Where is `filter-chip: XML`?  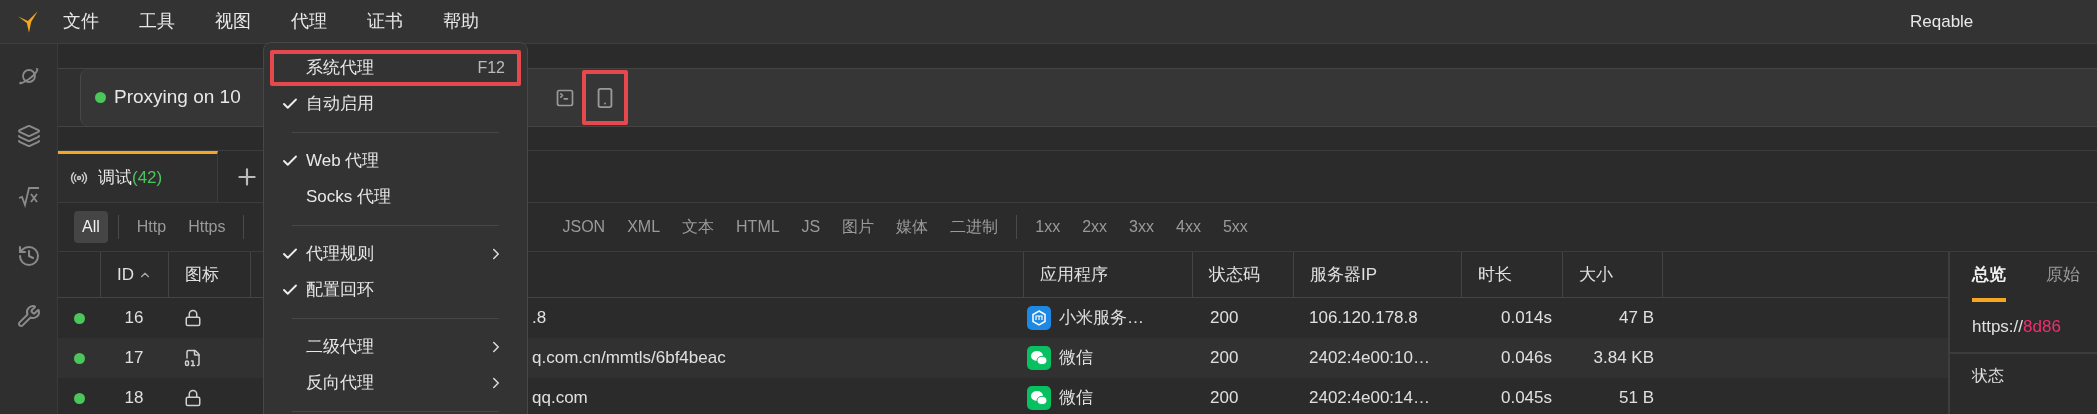
filter-chip: XML is located at coordinates (644, 227).